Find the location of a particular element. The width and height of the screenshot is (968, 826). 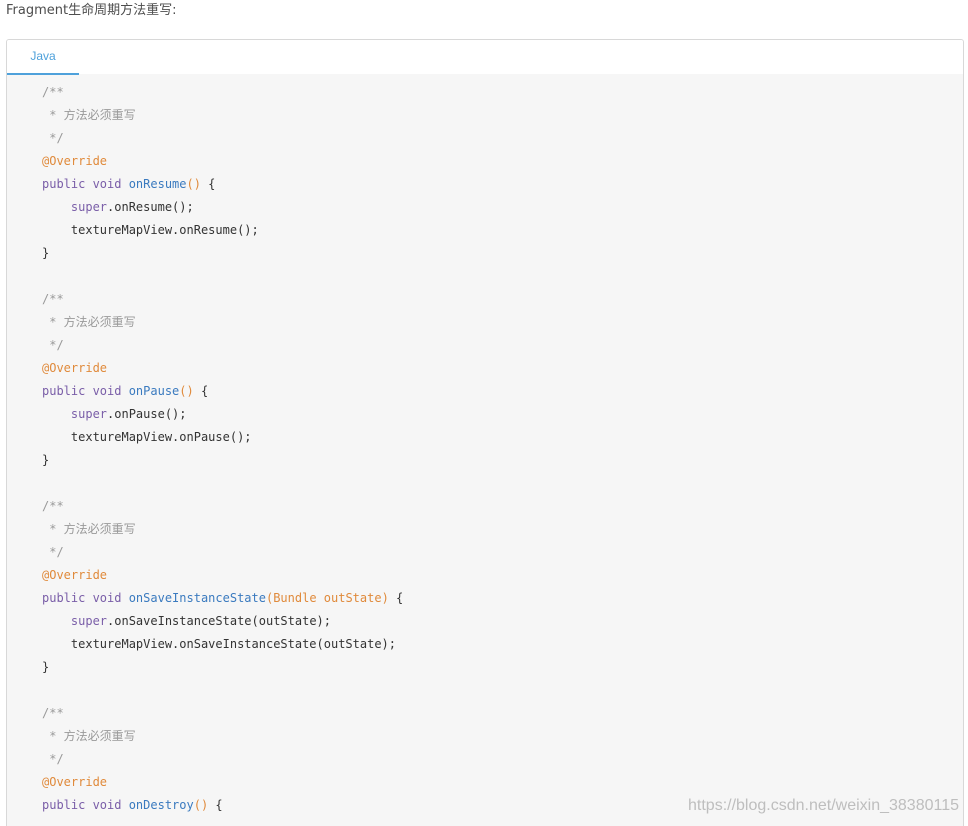

tab-java: Java is located at coordinates (43, 57).